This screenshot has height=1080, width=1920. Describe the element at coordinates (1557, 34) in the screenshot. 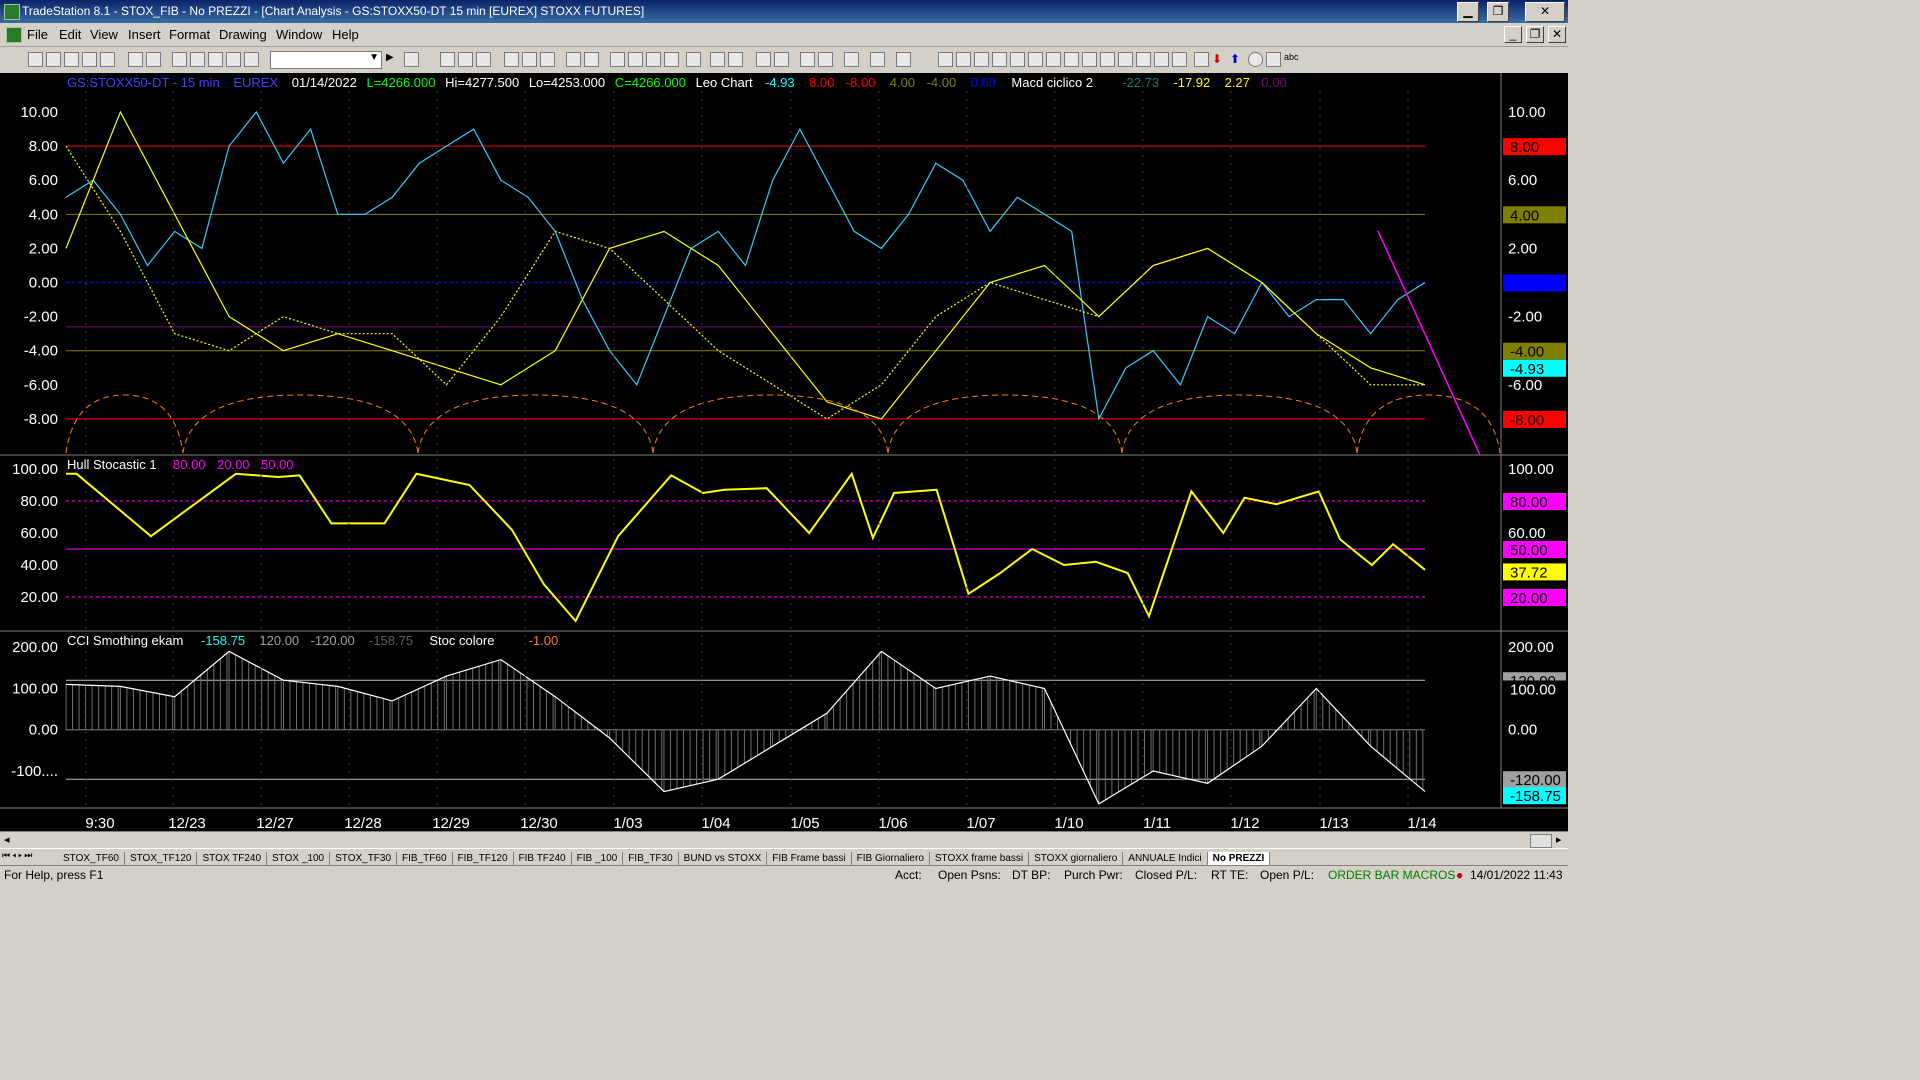

I see `child-close-button: ✕` at that location.